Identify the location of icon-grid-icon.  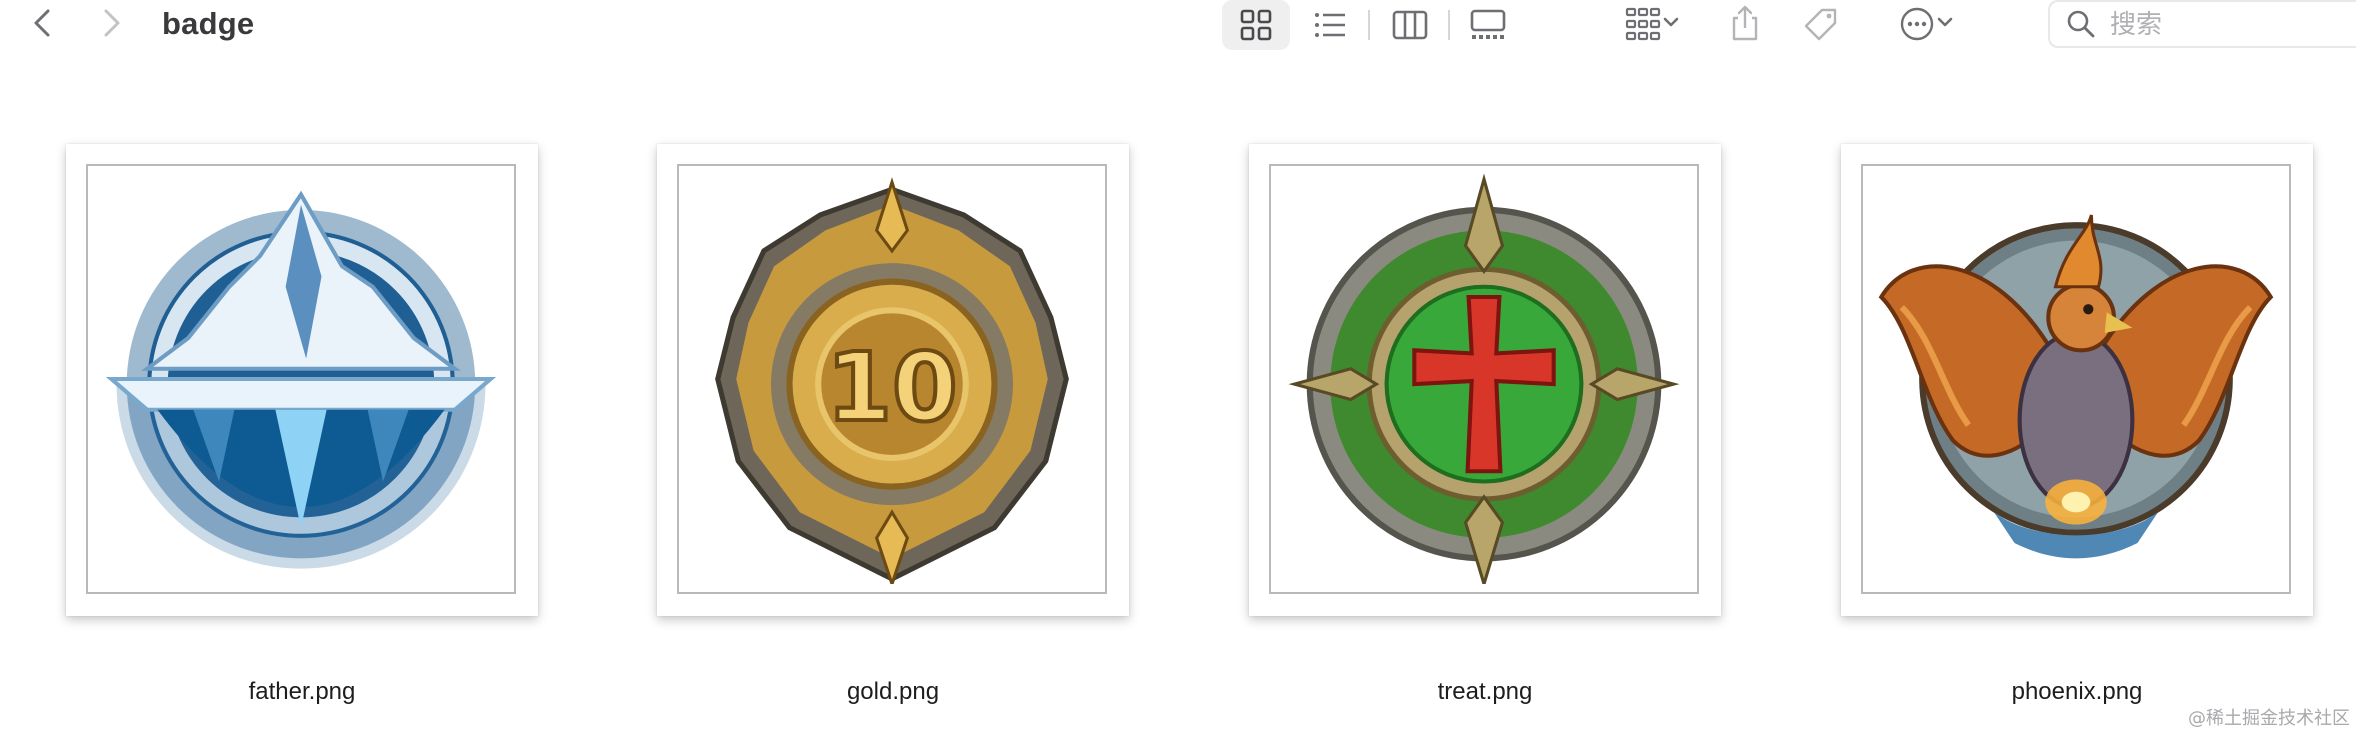
(1256, 25).